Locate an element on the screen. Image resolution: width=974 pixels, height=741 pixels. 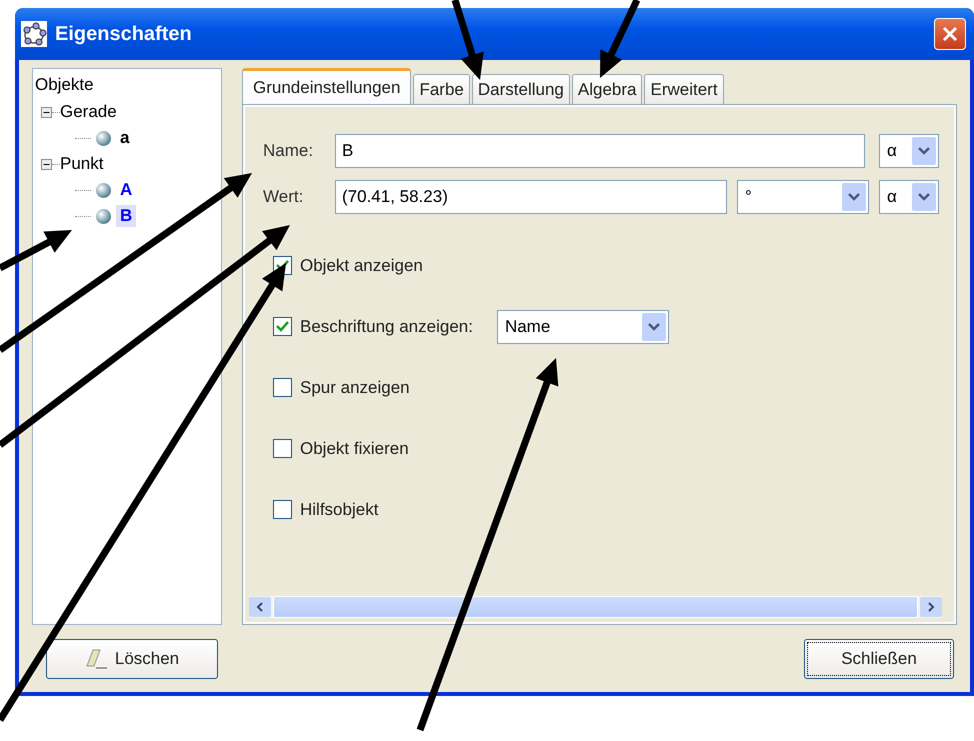
value-field: (70.41, 58.23) is located at coordinates (531, 197).